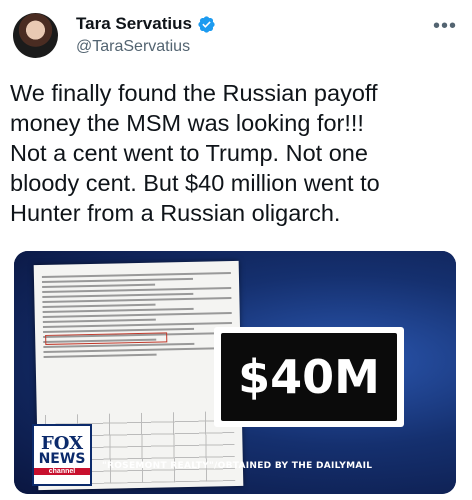 This screenshot has height=500, width=472. I want to click on verified-badge-icon, so click(206, 24).